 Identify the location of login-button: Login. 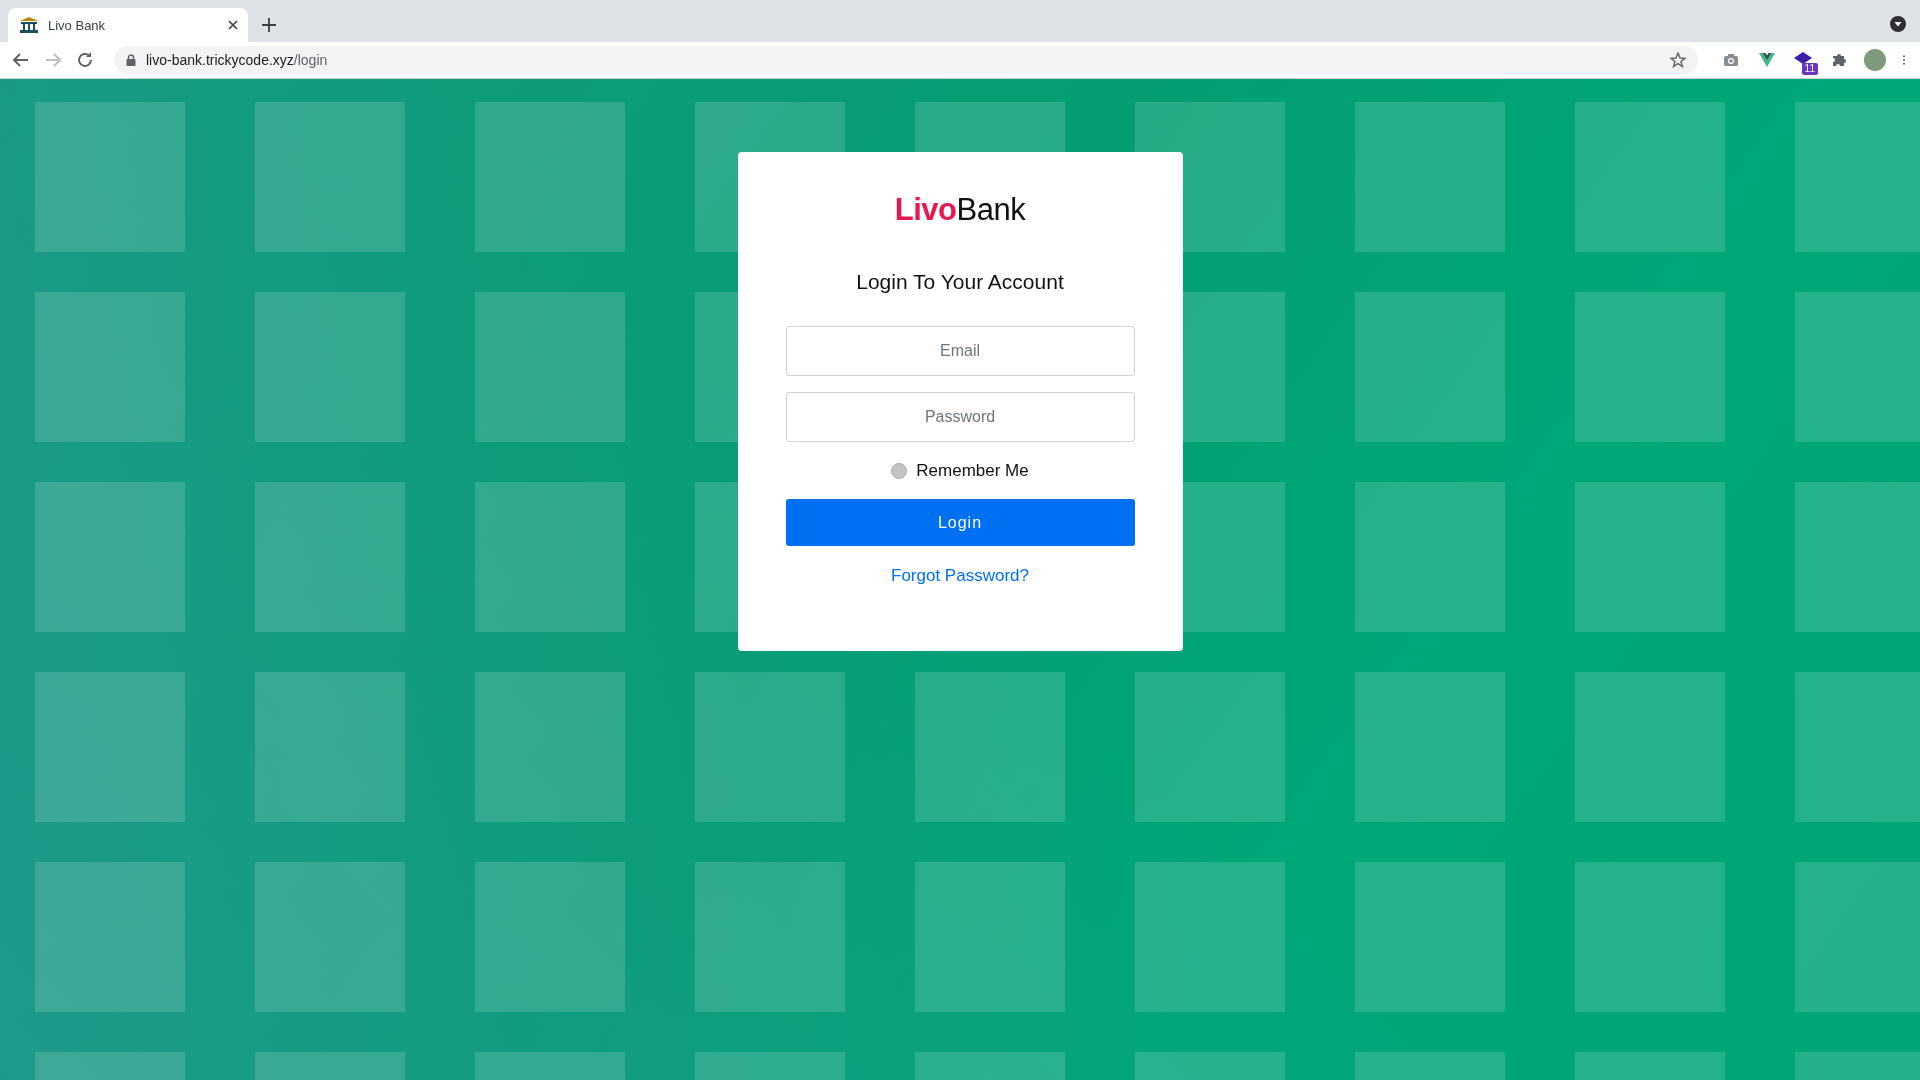
(960, 522).